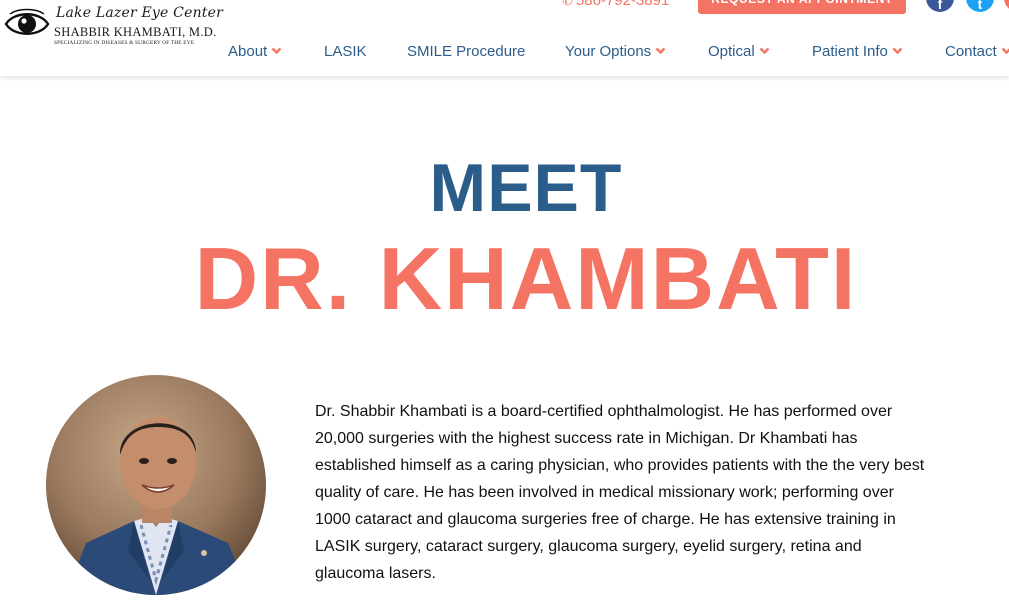 The image size is (1009, 603). I want to click on portrait-image, so click(156, 485).